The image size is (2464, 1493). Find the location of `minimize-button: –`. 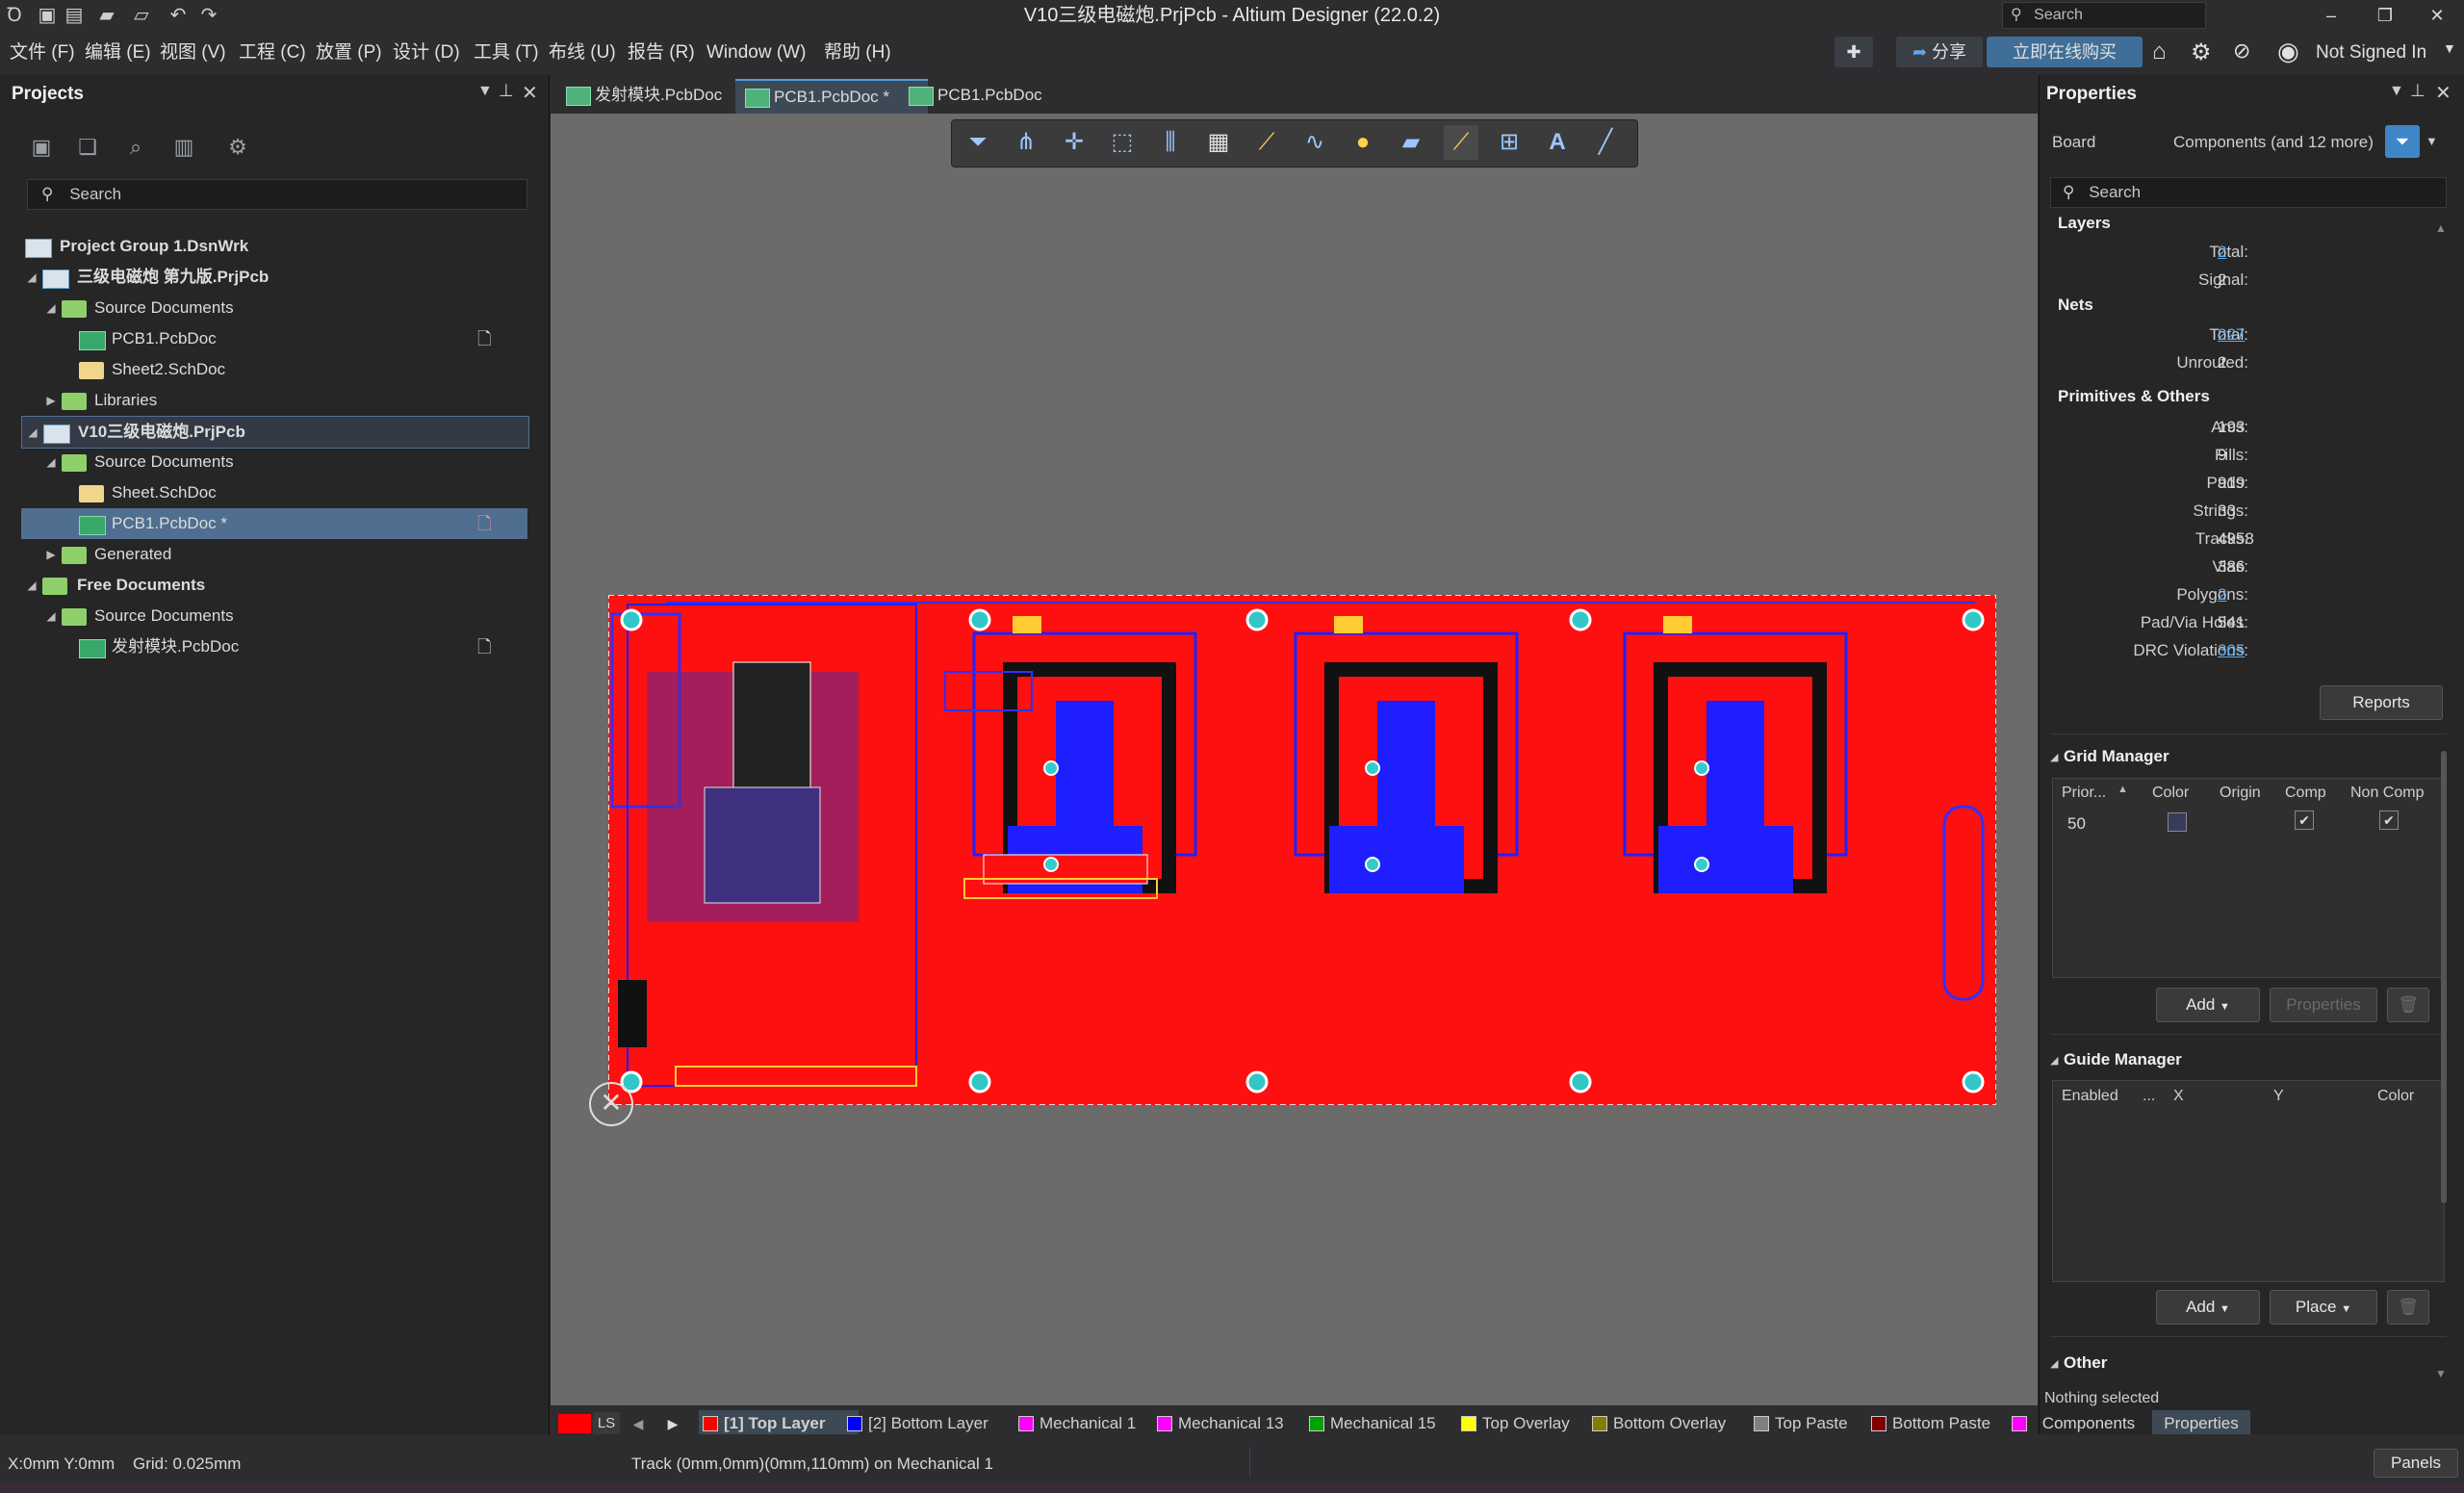

minimize-button: – is located at coordinates (2331, 16).